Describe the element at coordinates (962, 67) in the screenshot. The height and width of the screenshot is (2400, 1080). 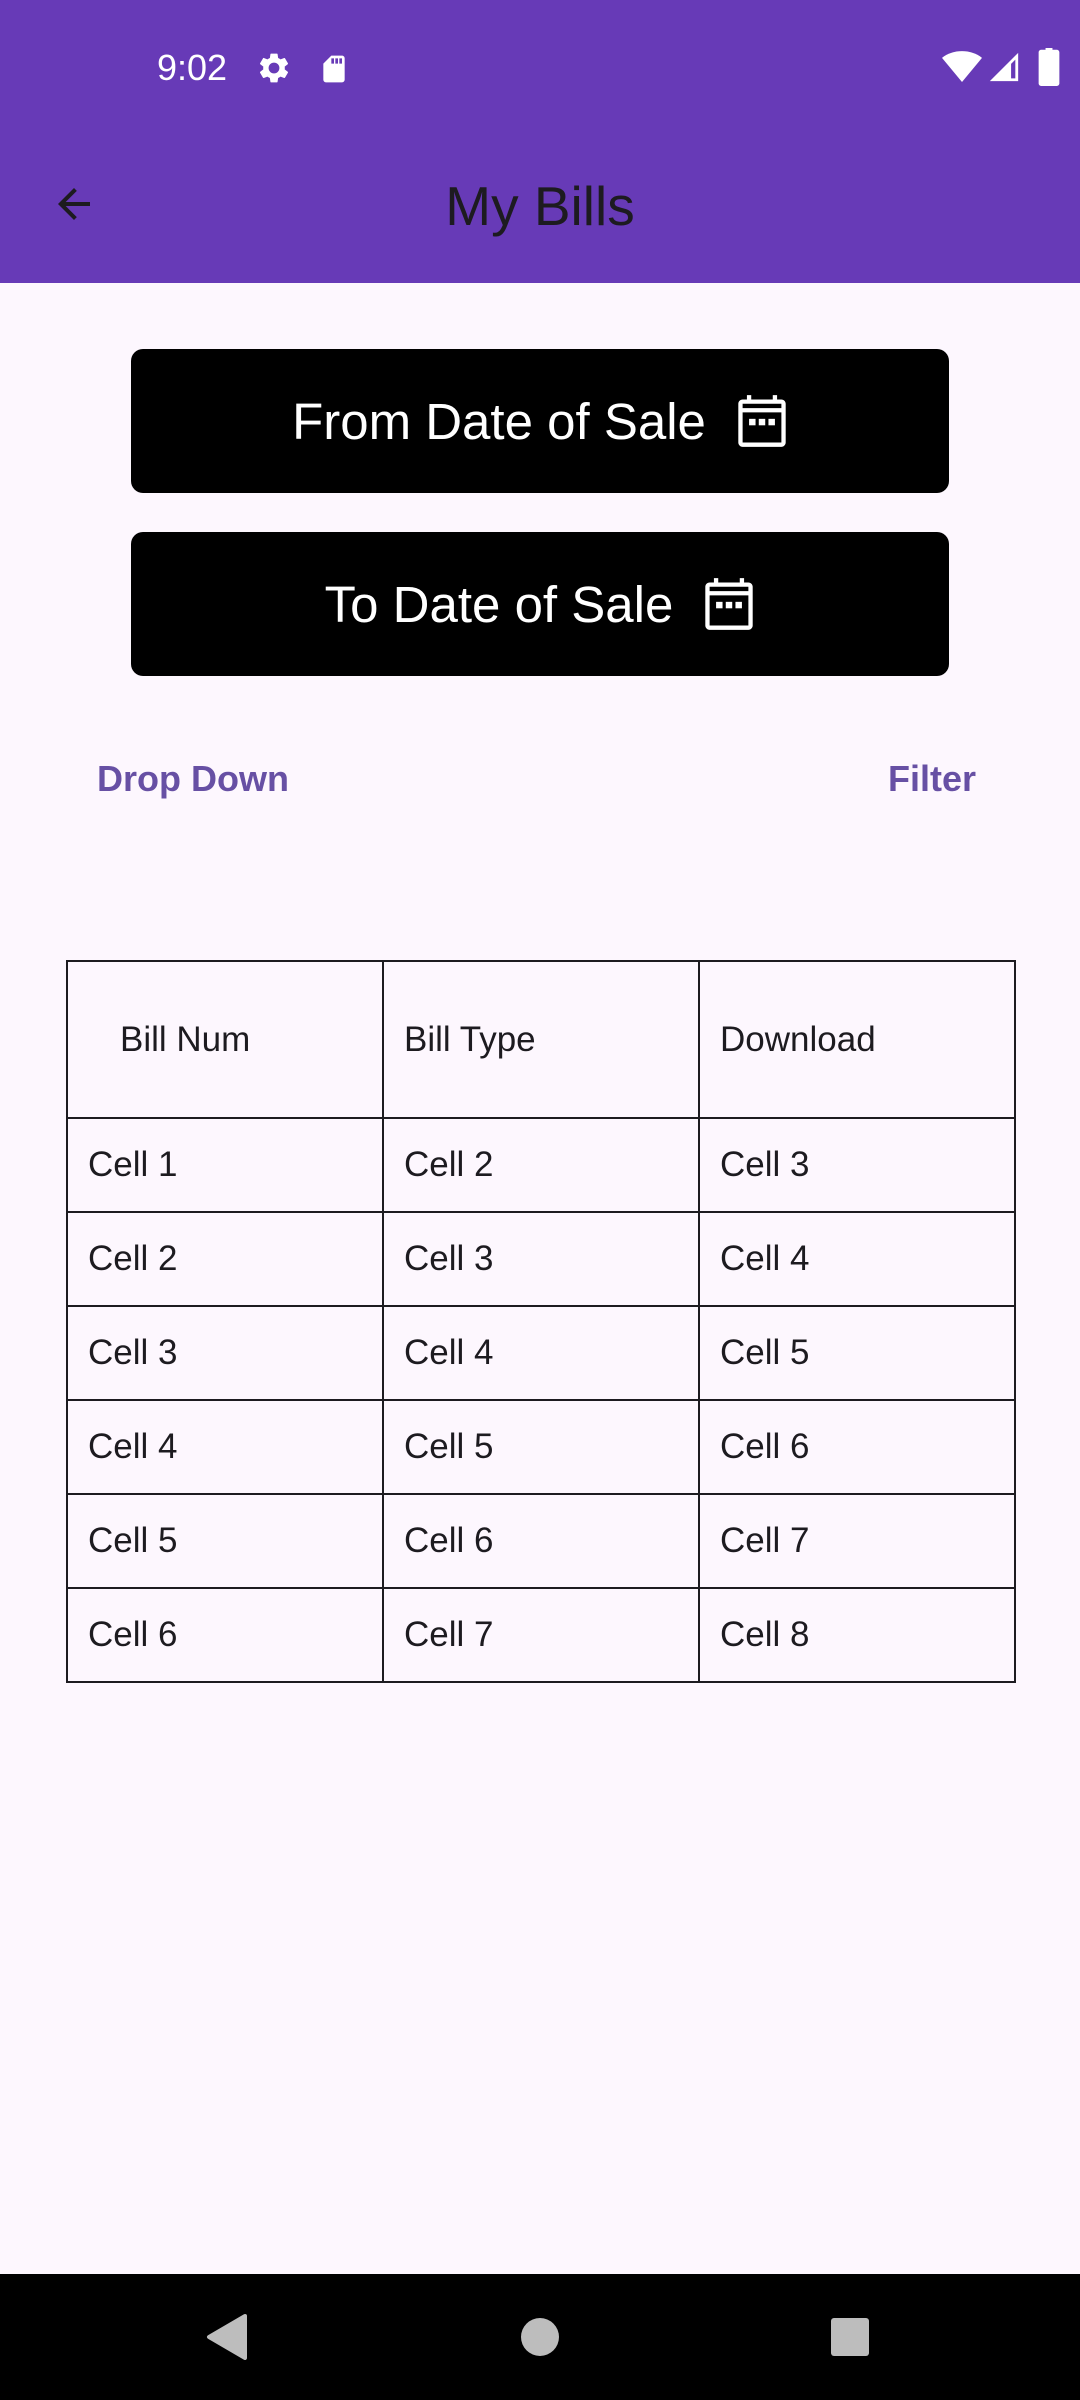
I see `wifi-icon` at that location.